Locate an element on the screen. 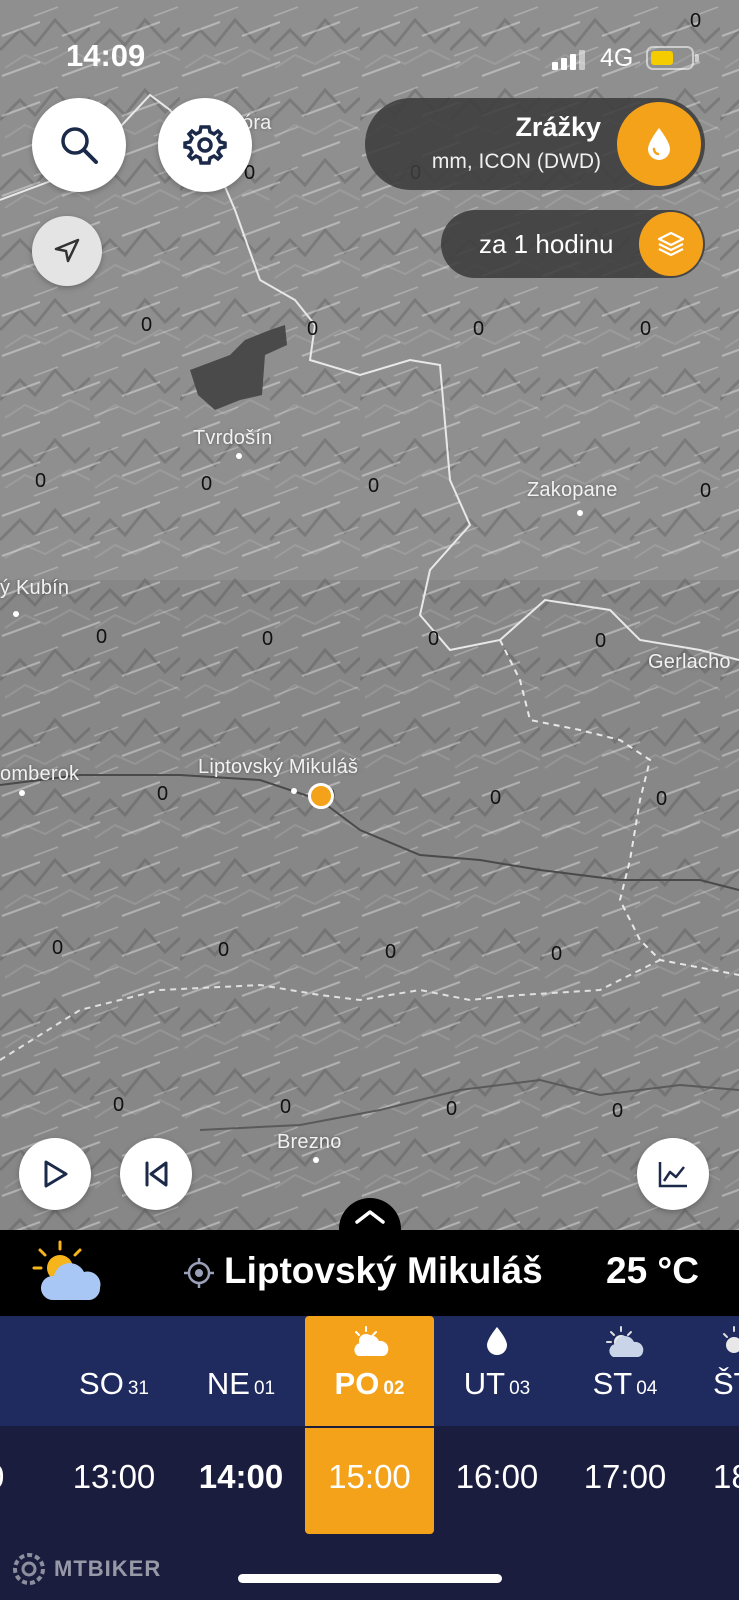 Image resolution: width=739 pixels, height=1600 pixels. hour-item-current: 14:00 is located at coordinates (241, 1481).